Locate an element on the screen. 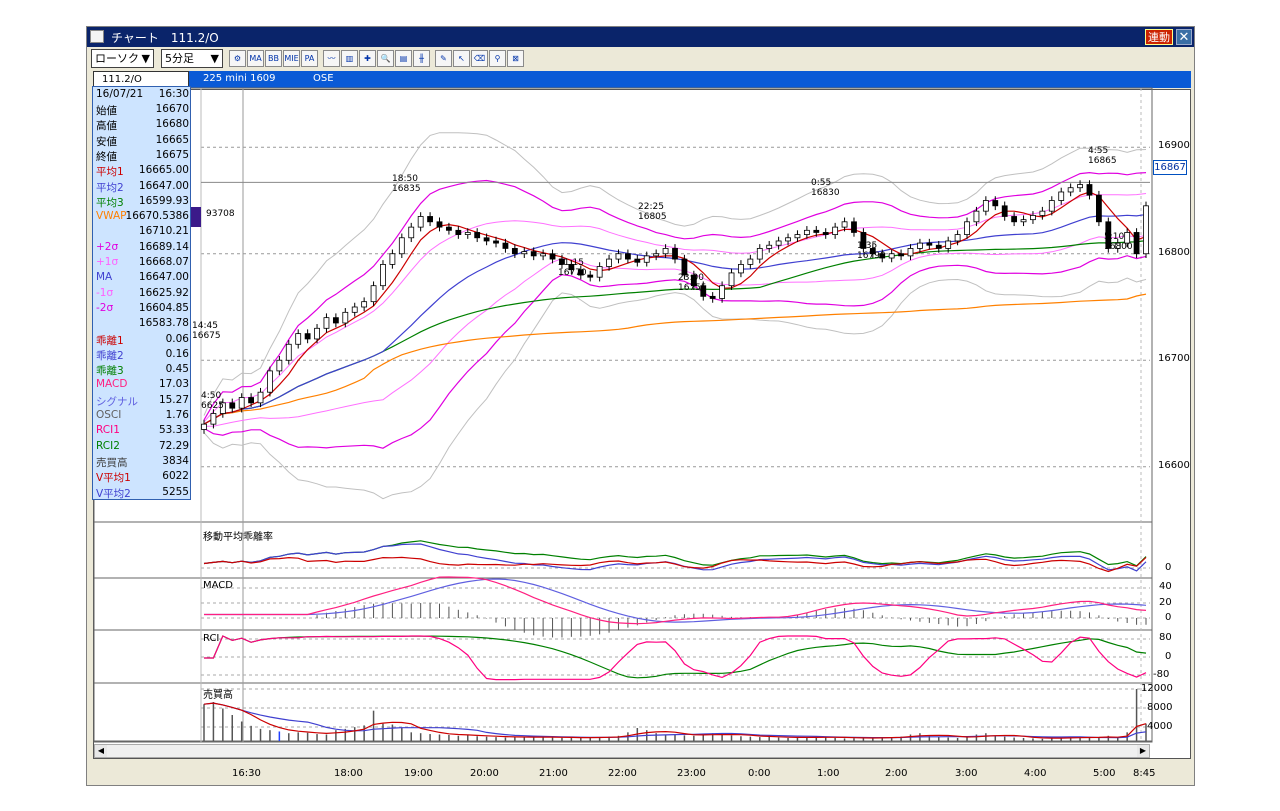 This screenshot has width=1280, height=811. panel-tick-label: -80 is located at coordinates (1161, 674).